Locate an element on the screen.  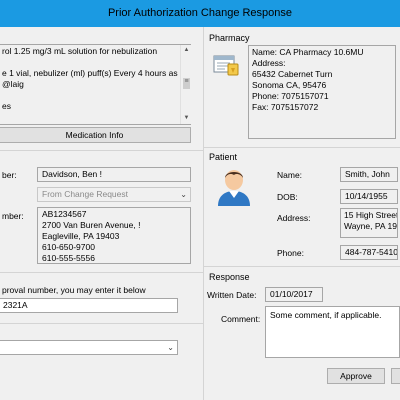
written-date-label: Written Date: is located at coordinates (232, 295).